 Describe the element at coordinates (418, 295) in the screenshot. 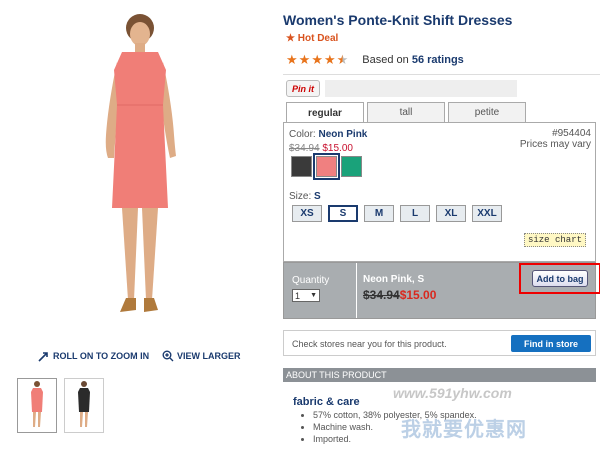

I see `summary-sale-price: $15.00` at that location.